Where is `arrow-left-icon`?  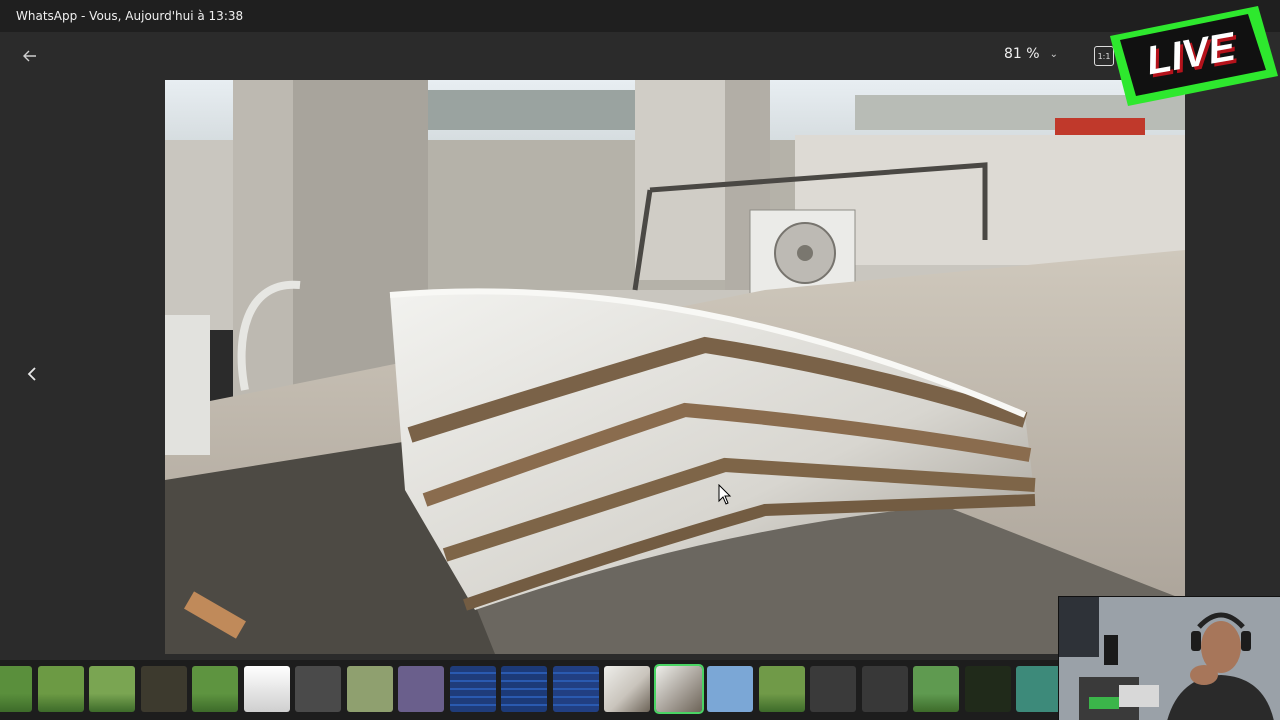 arrow-left-icon is located at coordinates (29, 56).